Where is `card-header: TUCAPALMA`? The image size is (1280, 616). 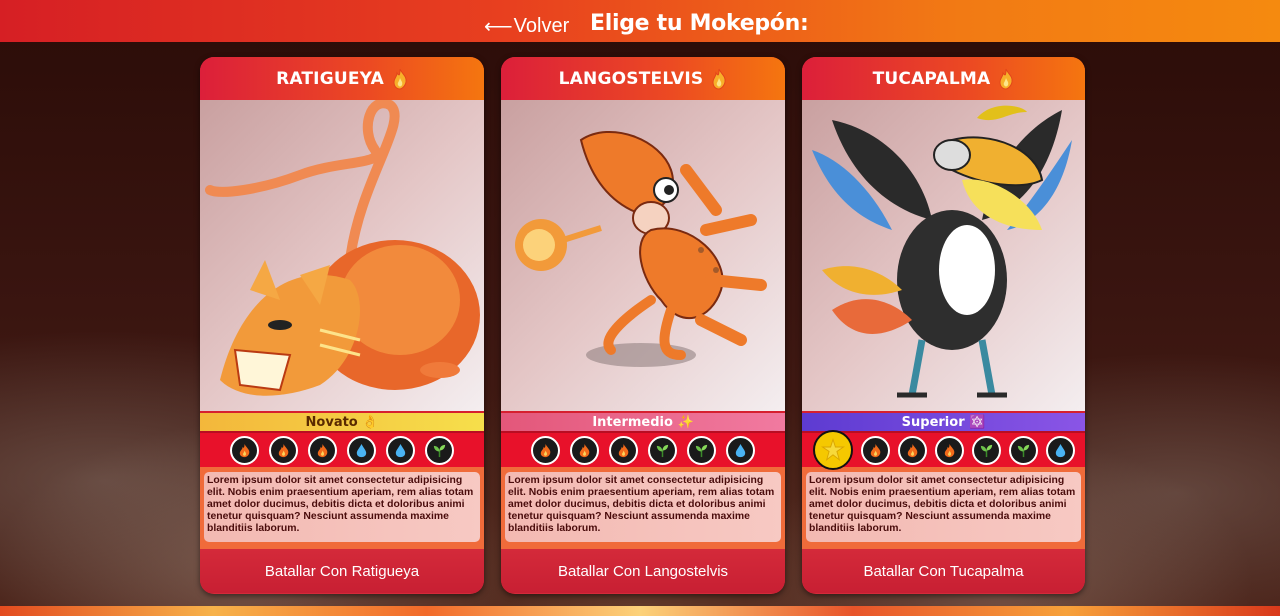 card-header: TUCAPALMA is located at coordinates (943, 78).